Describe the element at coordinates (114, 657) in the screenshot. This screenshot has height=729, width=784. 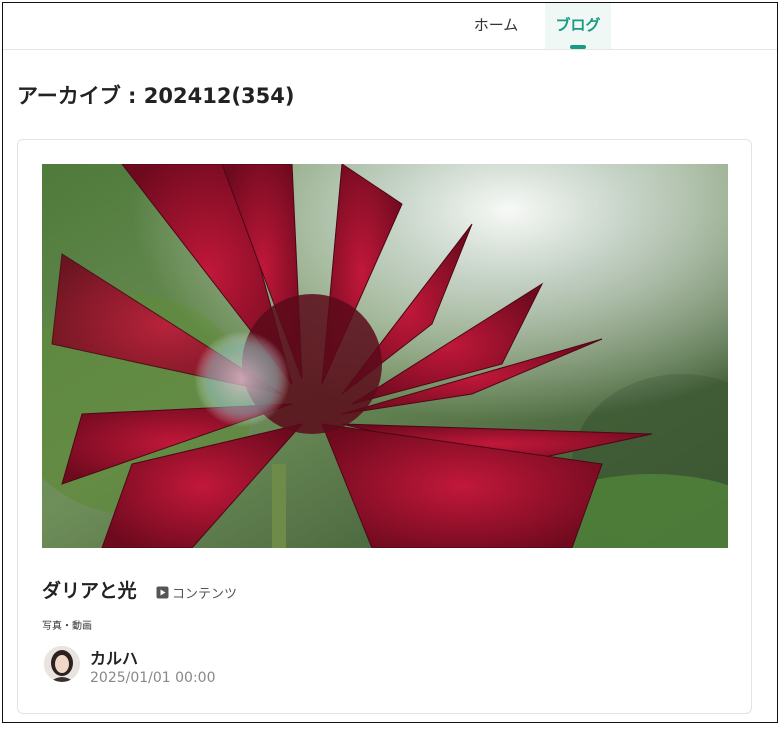
I see `author-name: カルハ` at that location.